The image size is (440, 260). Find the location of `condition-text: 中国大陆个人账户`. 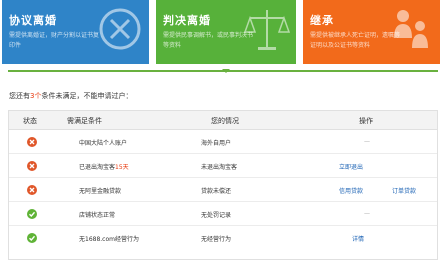

condition-text: 中国大陆个人账户 is located at coordinates (103, 143).